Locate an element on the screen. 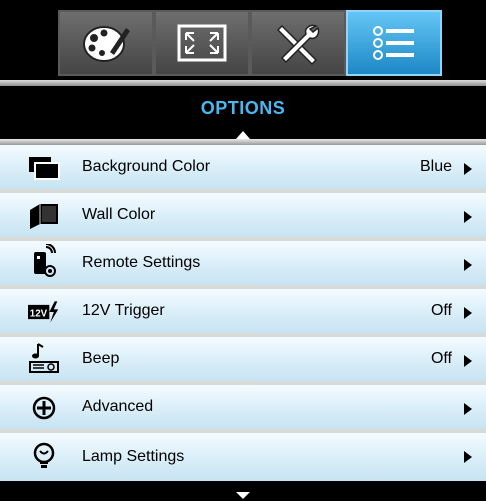  menu-item-beep: Beep Off is located at coordinates (243, 361).